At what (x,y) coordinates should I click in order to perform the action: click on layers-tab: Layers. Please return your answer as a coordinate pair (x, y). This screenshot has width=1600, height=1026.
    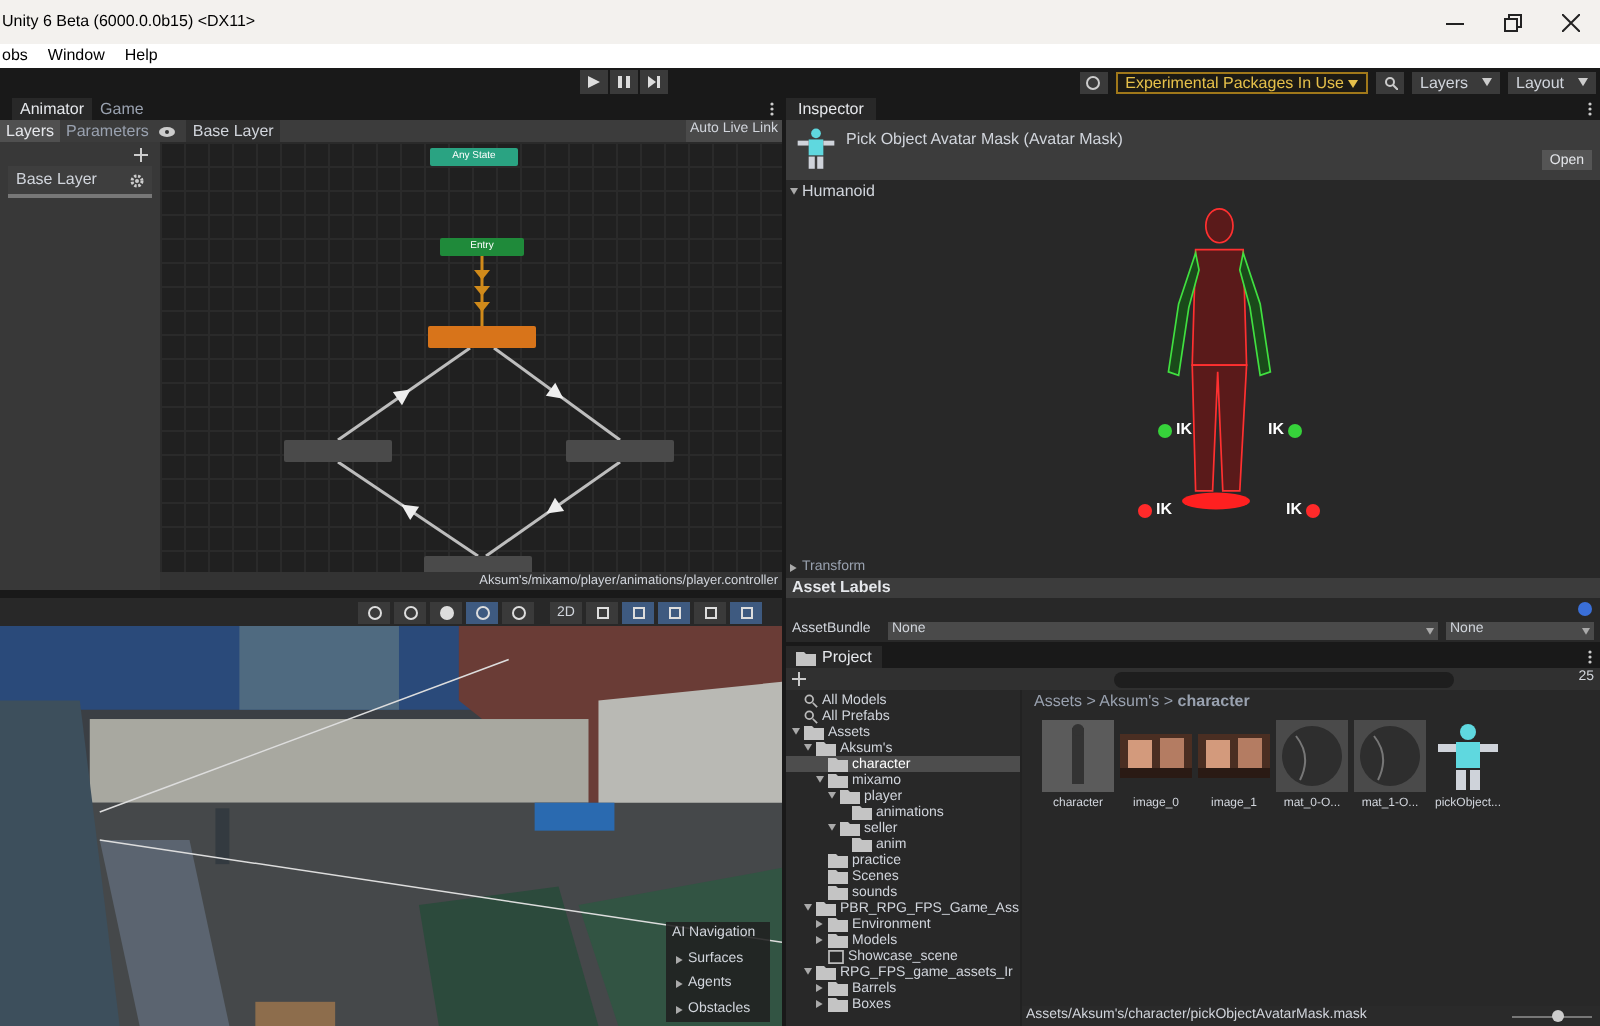
    Looking at the image, I should click on (30, 131).